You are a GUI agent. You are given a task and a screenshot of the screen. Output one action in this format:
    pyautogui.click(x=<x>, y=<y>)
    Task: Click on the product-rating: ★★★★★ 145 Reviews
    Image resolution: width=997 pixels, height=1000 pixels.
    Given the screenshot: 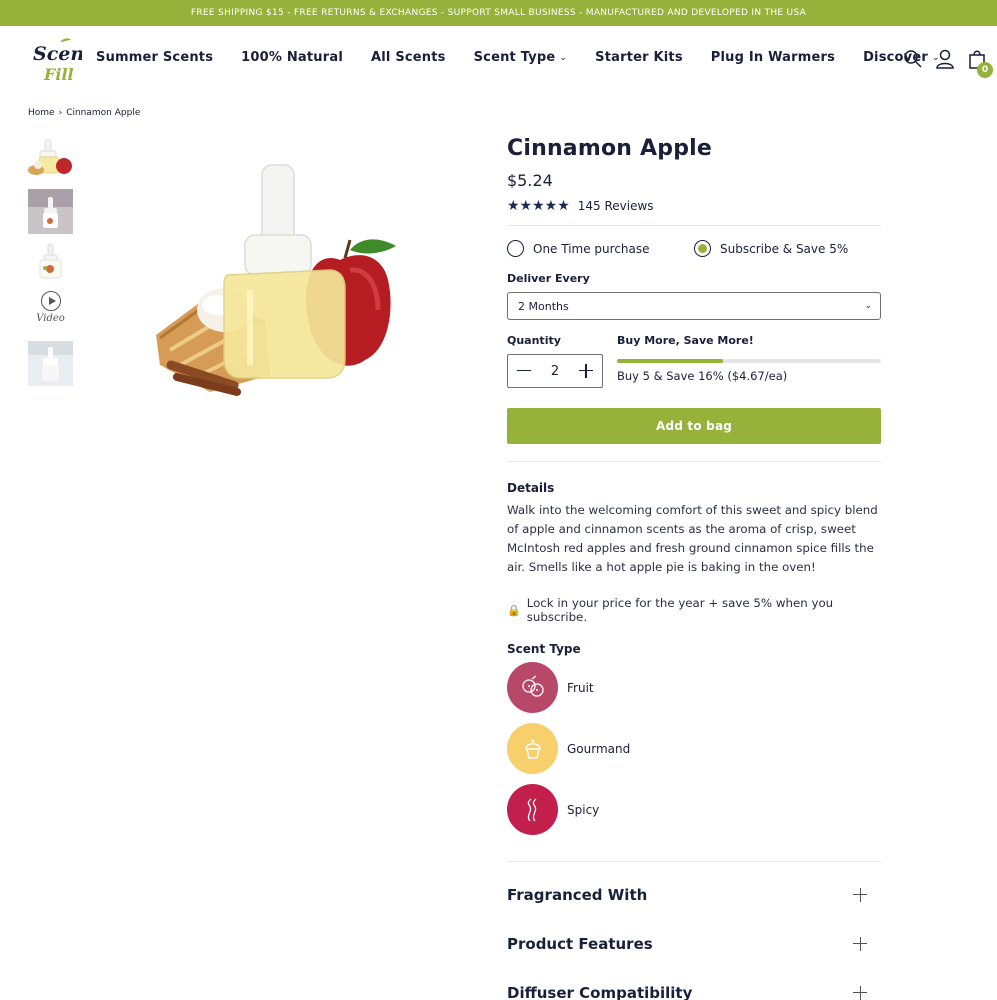 What is the action you would take?
    pyautogui.click(x=694, y=206)
    